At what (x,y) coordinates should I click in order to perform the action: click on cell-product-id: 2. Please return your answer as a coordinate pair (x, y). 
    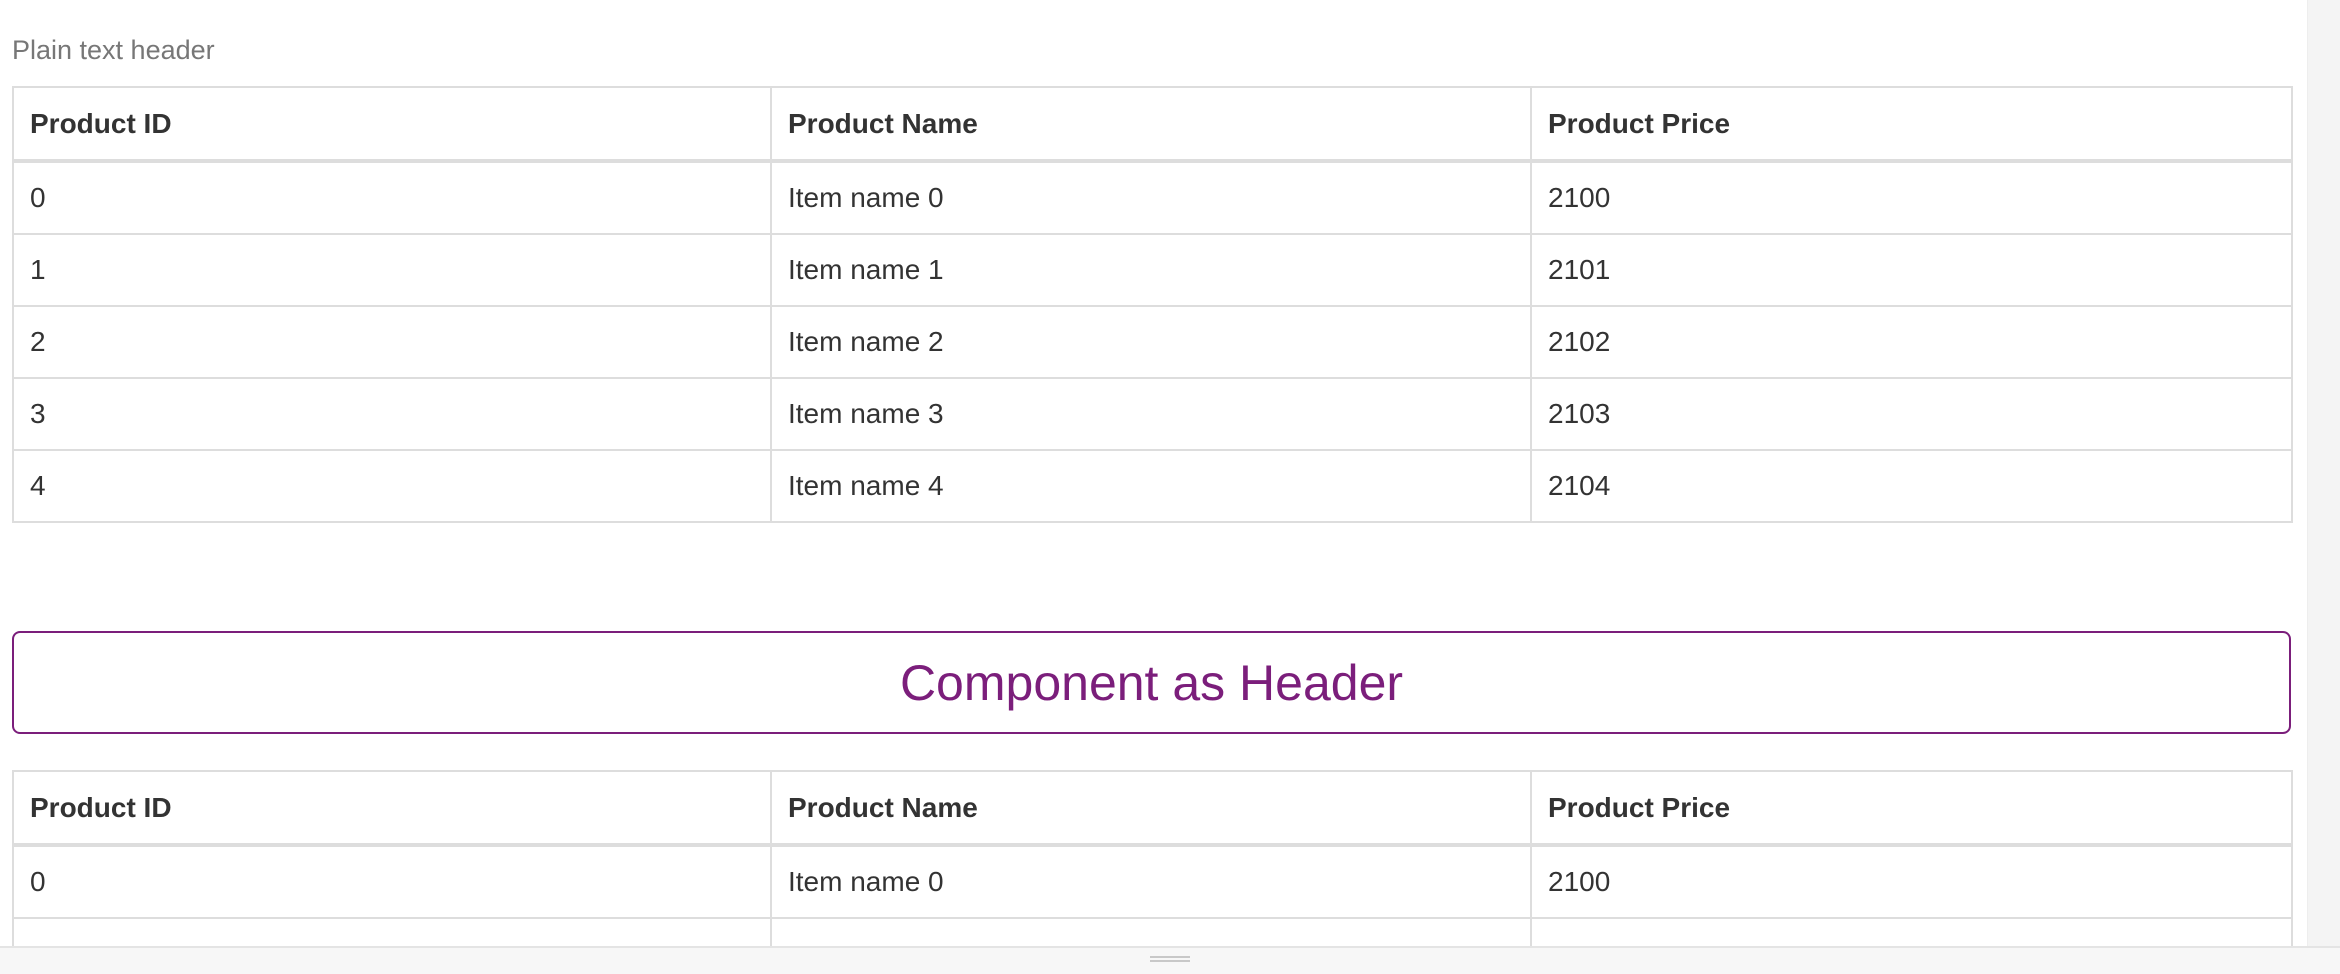
    Looking at the image, I should click on (392, 342).